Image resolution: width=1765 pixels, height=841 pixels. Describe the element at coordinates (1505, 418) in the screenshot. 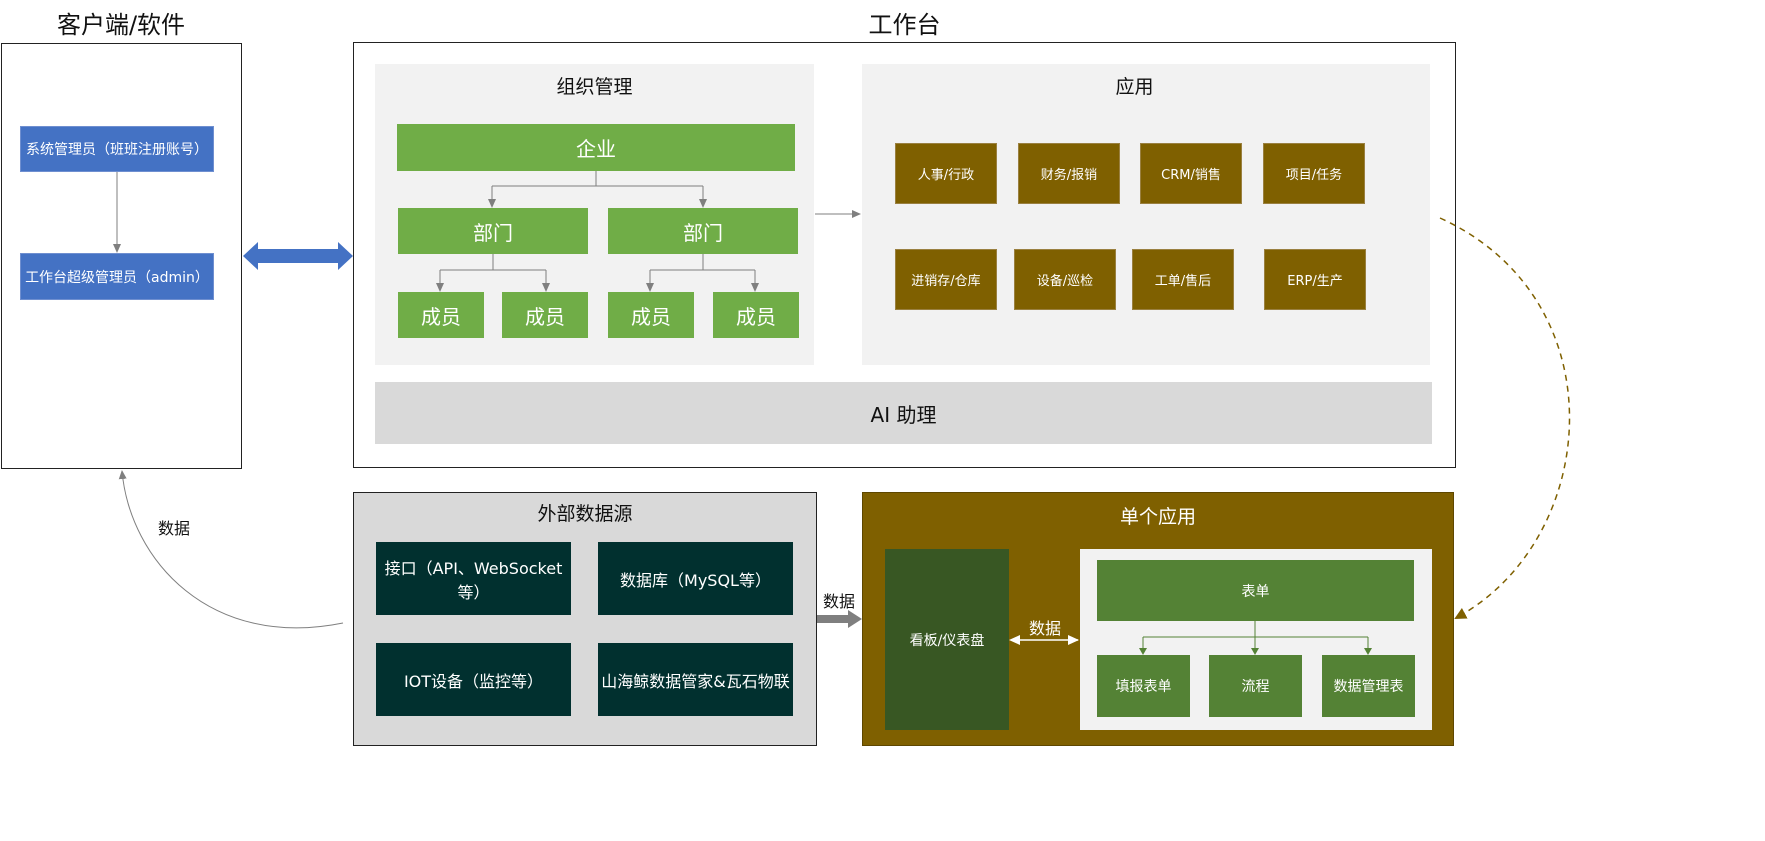

I see `apps-to-single-app-curve` at that location.